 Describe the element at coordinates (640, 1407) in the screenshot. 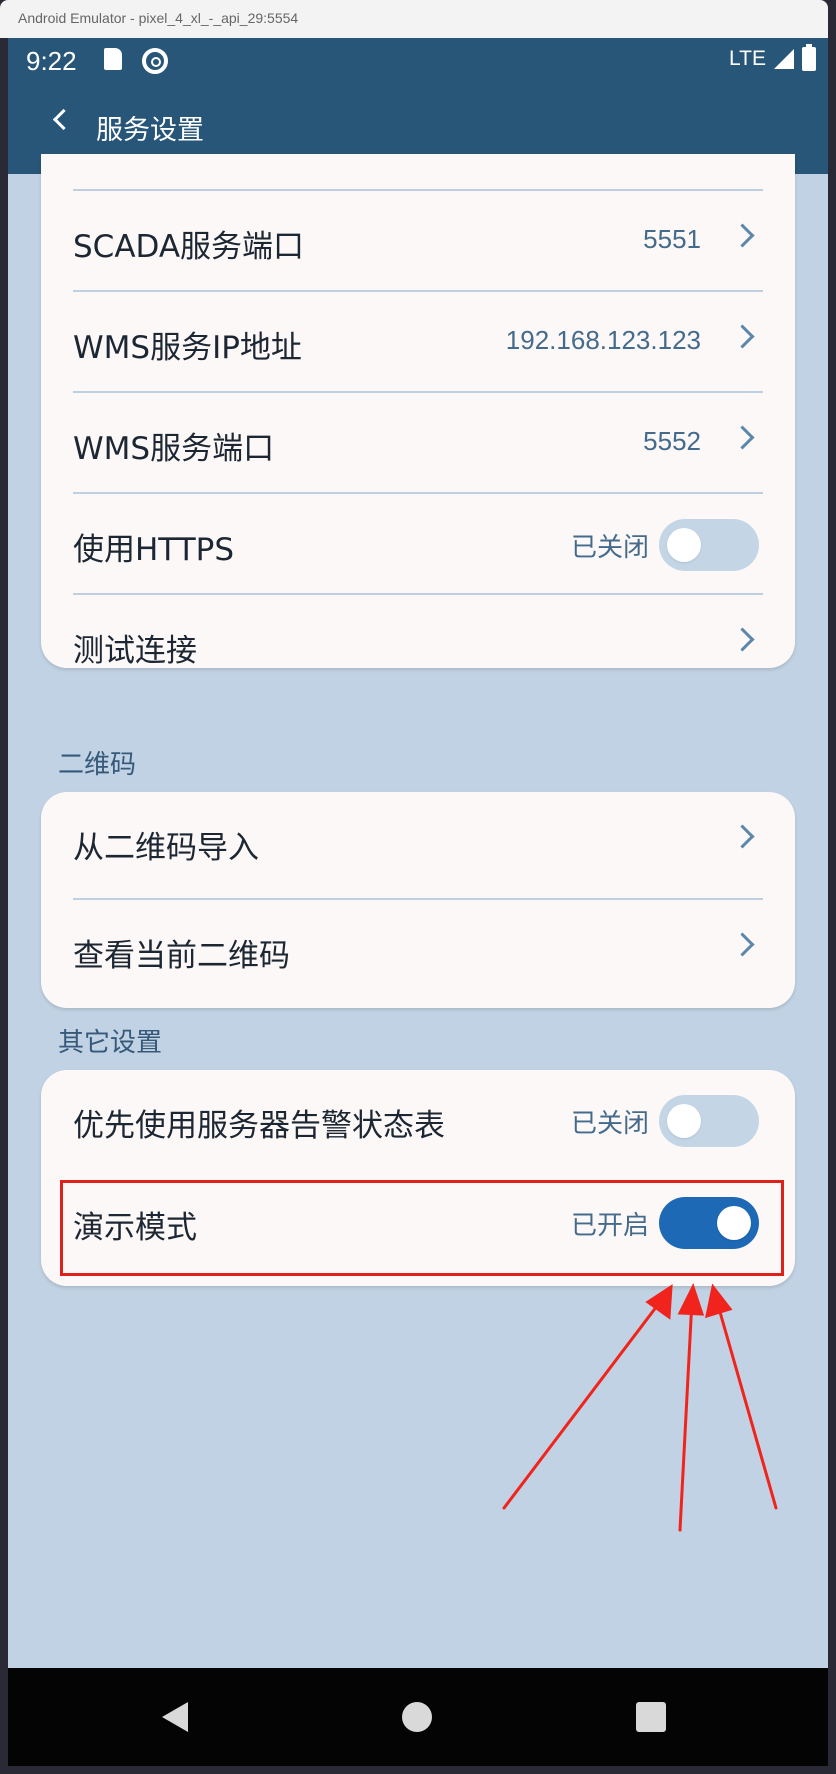

I see `annotation-arrows` at that location.